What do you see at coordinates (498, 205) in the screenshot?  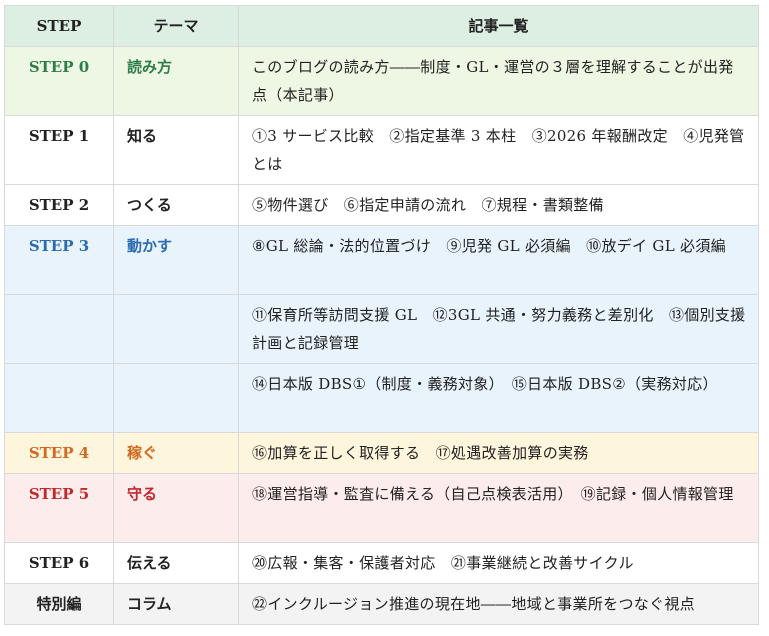 I see `articles-cell: ⑤物件選び ⑥指定申請の流れ ⑦規程・書類整備` at bounding box center [498, 205].